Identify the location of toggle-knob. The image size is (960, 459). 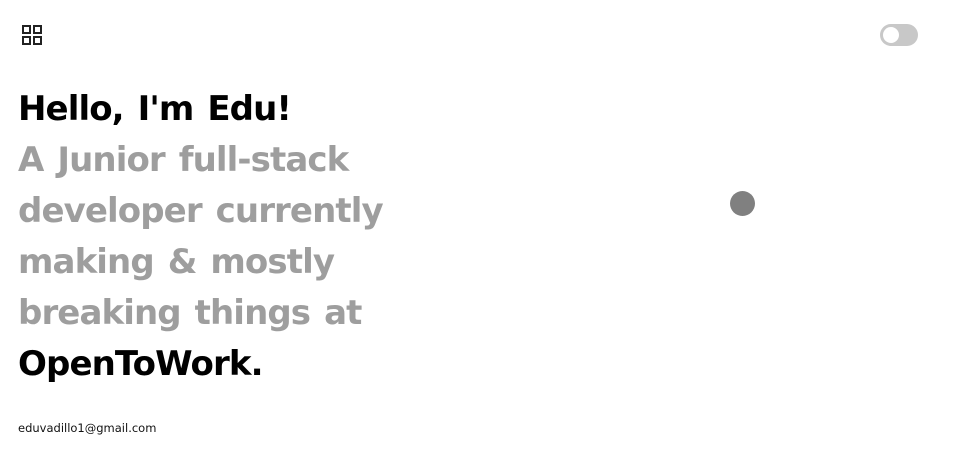
(891, 35).